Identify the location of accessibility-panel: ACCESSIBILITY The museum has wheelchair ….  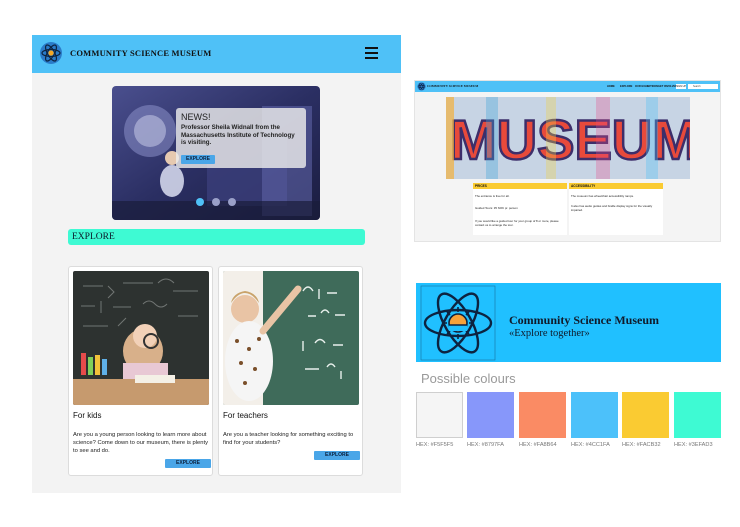
(616, 209).